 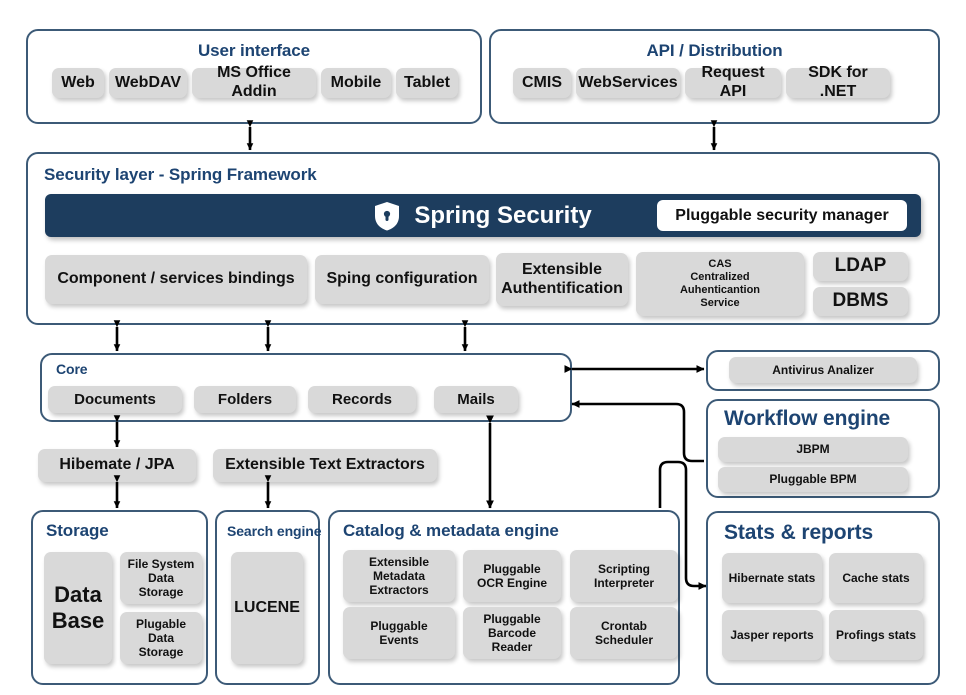 I want to click on chip-extensible-text-extractors: Extensible Text Extractors, so click(x=325, y=465).